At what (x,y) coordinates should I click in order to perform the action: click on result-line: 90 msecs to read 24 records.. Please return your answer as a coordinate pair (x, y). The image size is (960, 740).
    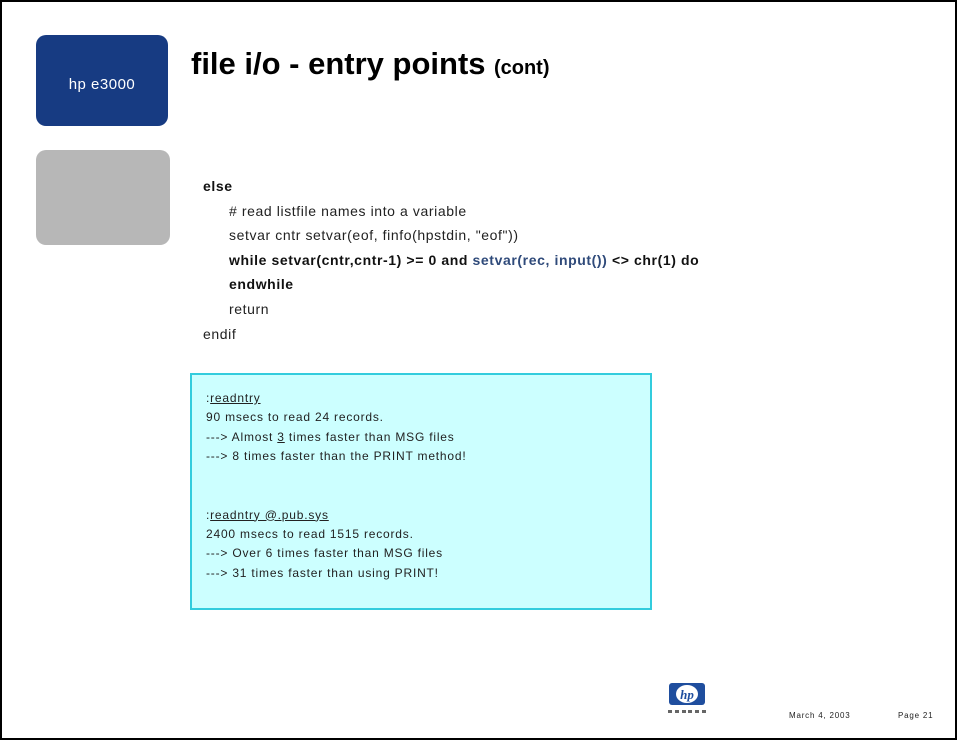
    Looking at the image, I should click on (295, 417).